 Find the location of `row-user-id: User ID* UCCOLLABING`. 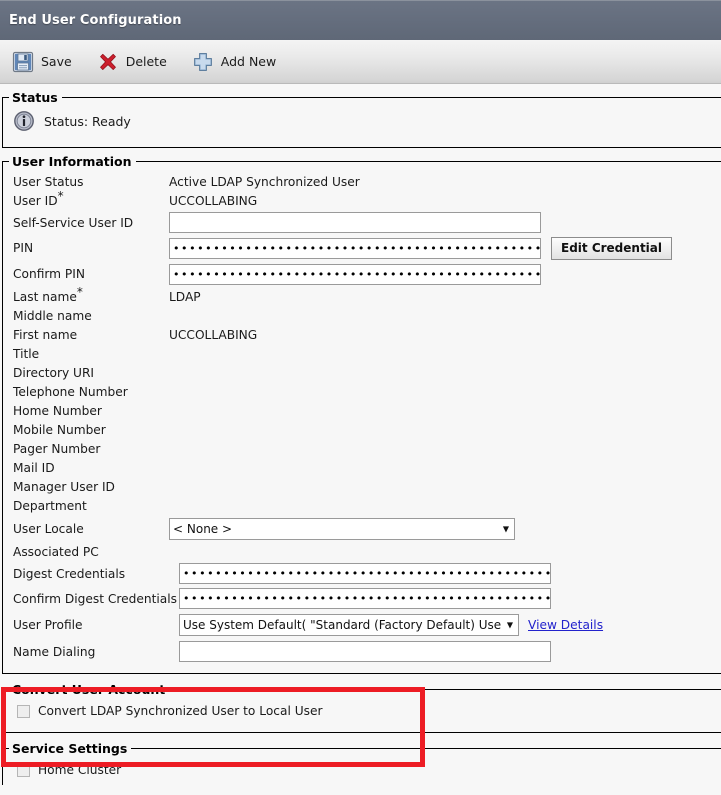

row-user-id: User ID* UCCOLLABING is located at coordinates (362, 199).